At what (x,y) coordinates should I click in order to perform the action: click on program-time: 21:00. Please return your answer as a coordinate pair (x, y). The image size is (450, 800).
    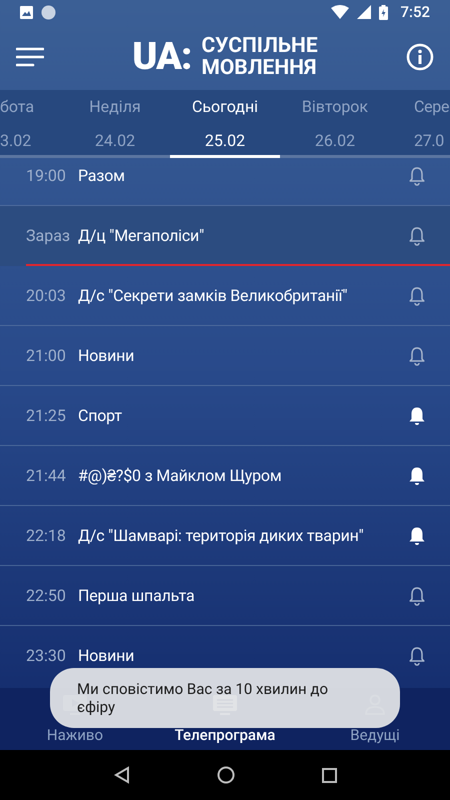
    Looking at the image, I should click on (46, 355).